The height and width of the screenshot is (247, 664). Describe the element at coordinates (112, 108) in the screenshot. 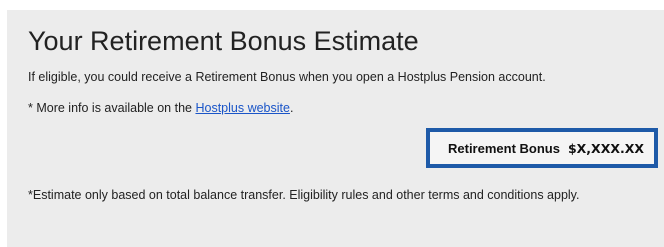

I see `more-info-prefix: * More info is available on the` at that location.